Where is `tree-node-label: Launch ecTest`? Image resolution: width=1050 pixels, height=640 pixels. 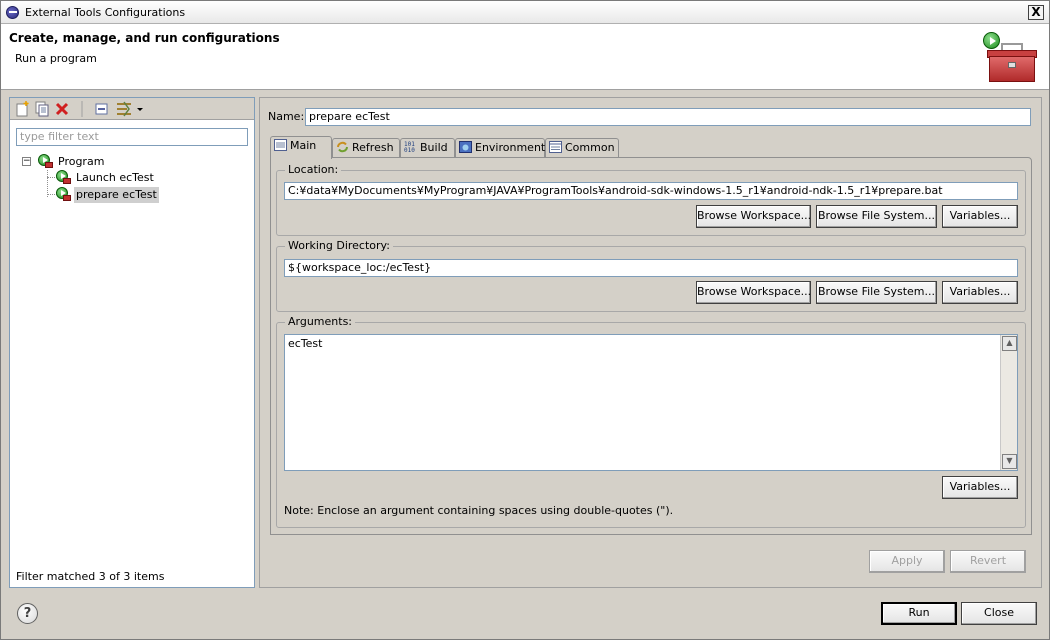 tree-node-label: Launch ecTest is located at coordinates (115, 177).